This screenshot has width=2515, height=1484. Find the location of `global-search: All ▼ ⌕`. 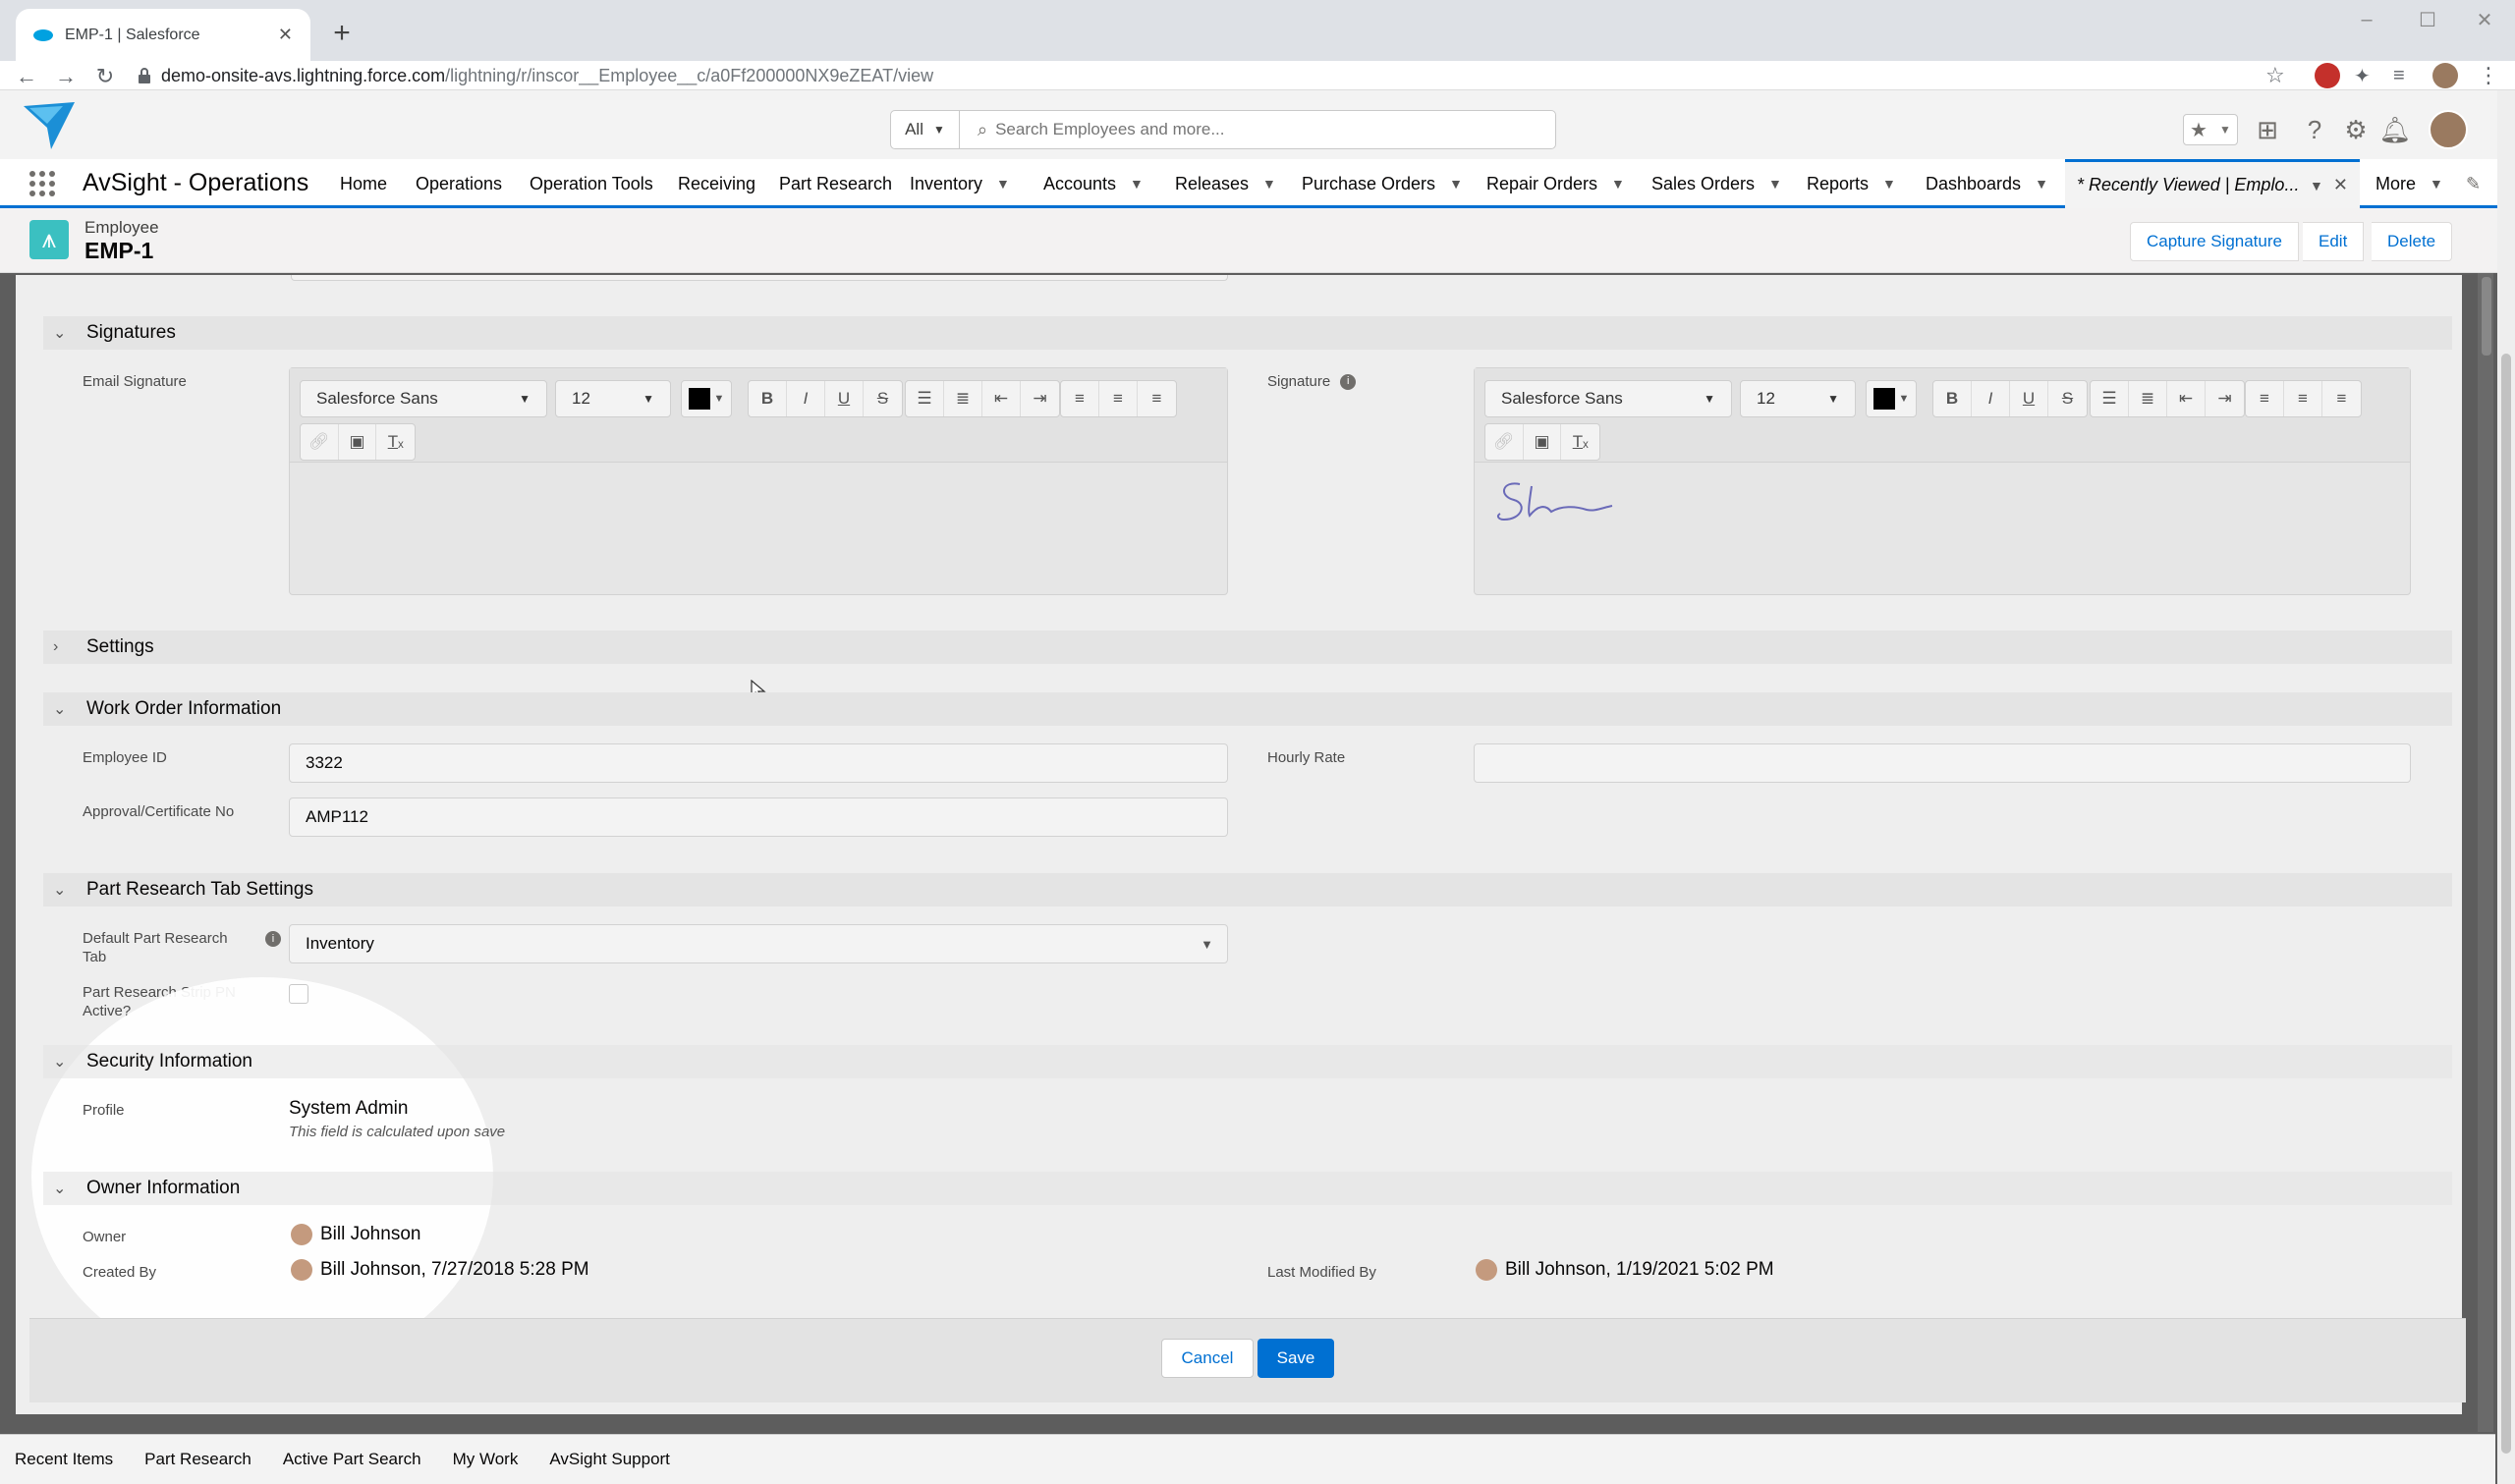

global-search: All ▼ ⌕ is located at coordinates (1223, 129).